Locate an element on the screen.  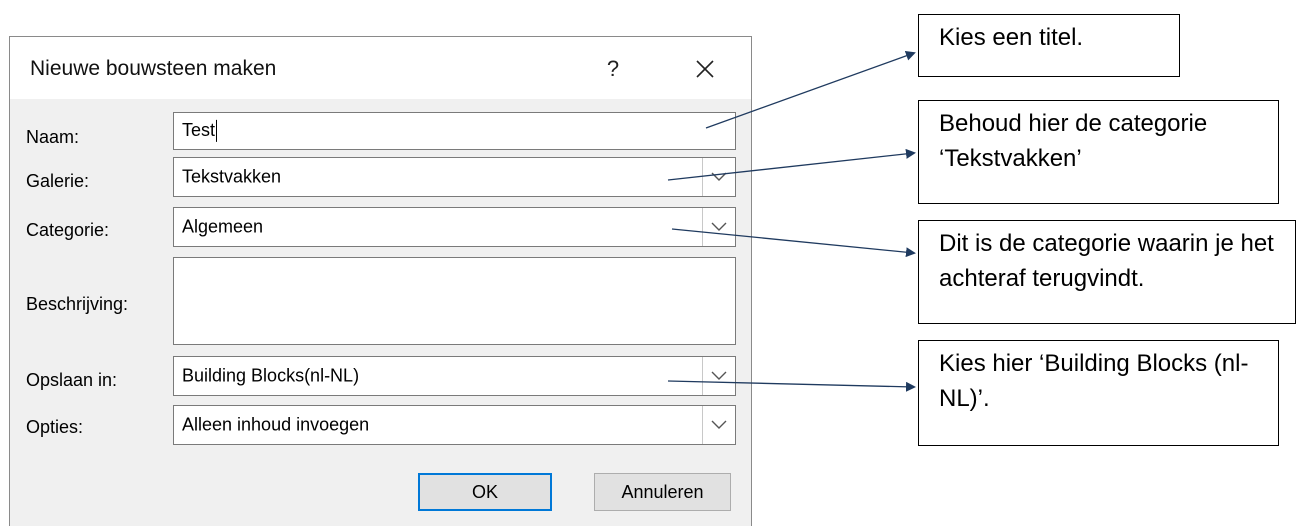
arrow-category is located at coordinates (793, 243).